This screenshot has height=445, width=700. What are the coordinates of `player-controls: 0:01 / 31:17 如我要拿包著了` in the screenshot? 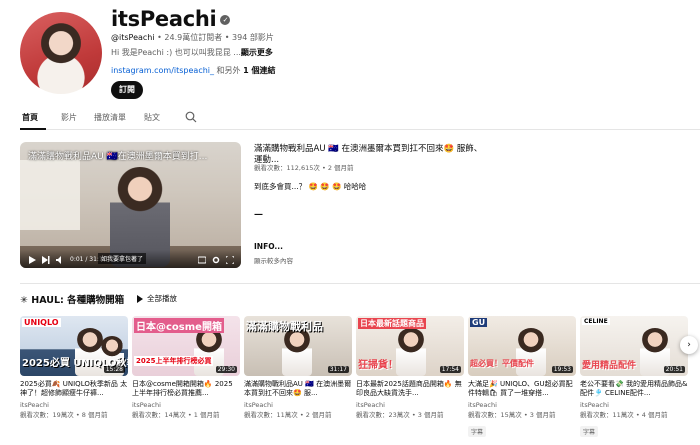 It's located at (130, 259).